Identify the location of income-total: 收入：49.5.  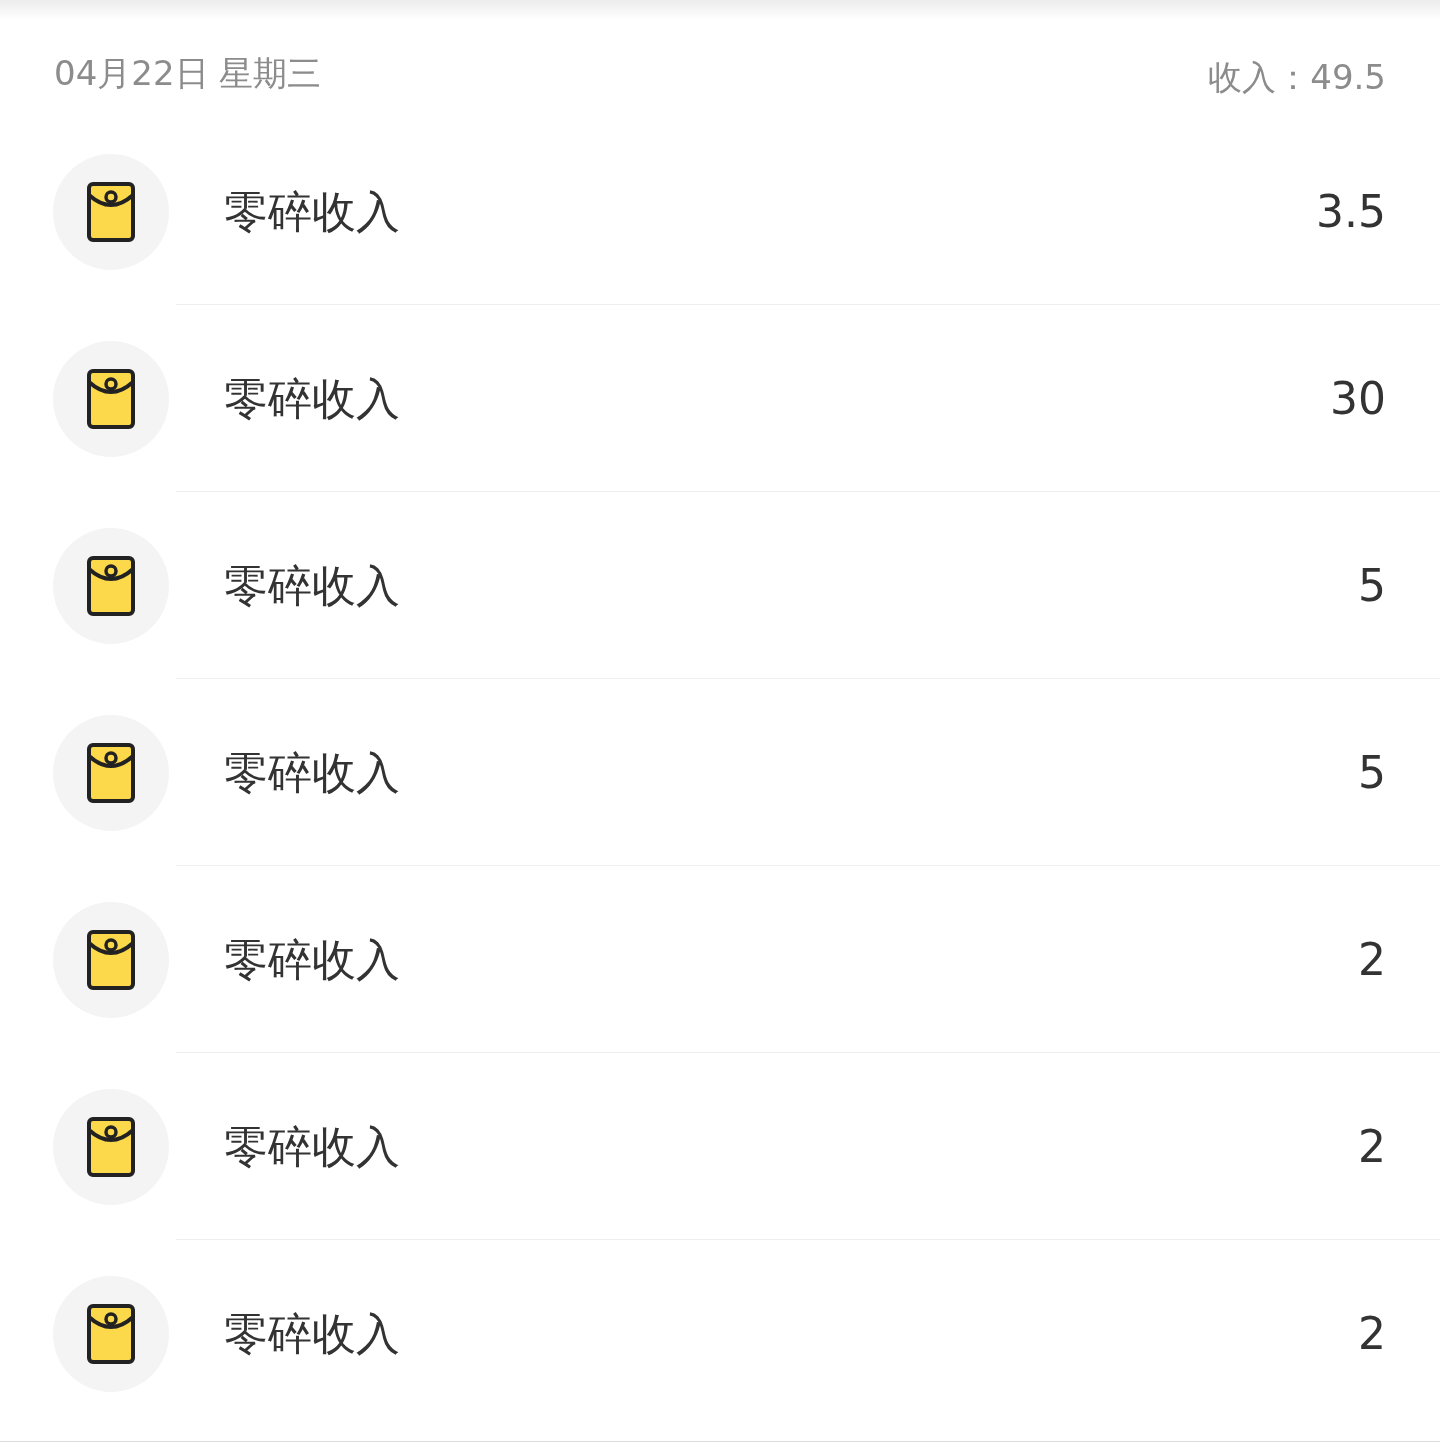
(1297, 77).